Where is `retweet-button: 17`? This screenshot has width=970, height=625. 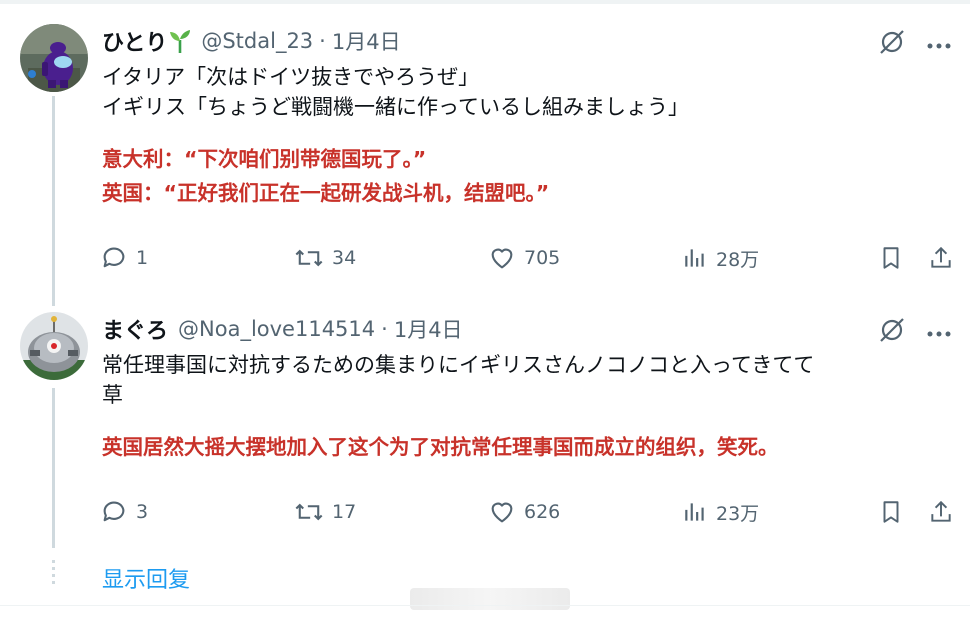
retweet-button: 17 is located at coordinates (325, 512).